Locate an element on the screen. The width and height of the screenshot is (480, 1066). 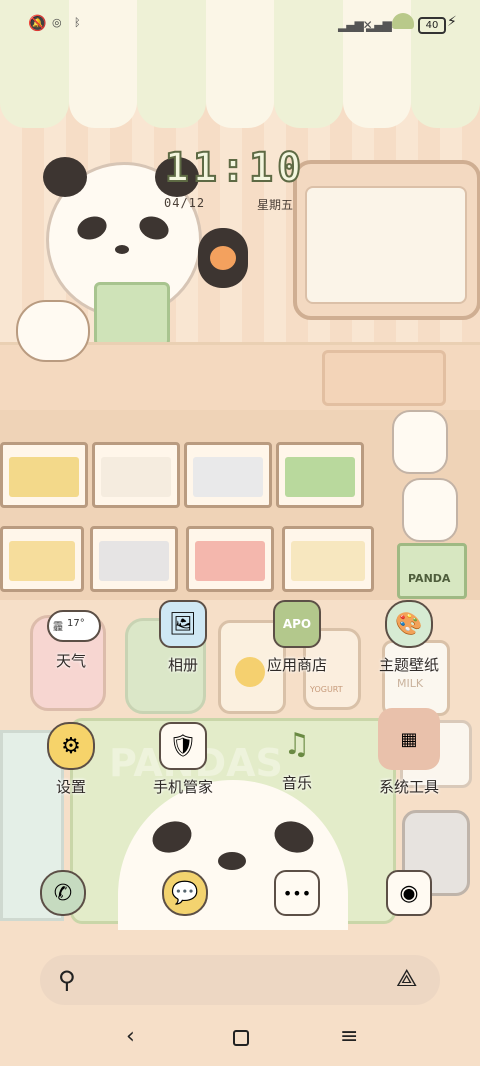
system-tools-folder-icon: ▦ is located at coordinates (409, 739).